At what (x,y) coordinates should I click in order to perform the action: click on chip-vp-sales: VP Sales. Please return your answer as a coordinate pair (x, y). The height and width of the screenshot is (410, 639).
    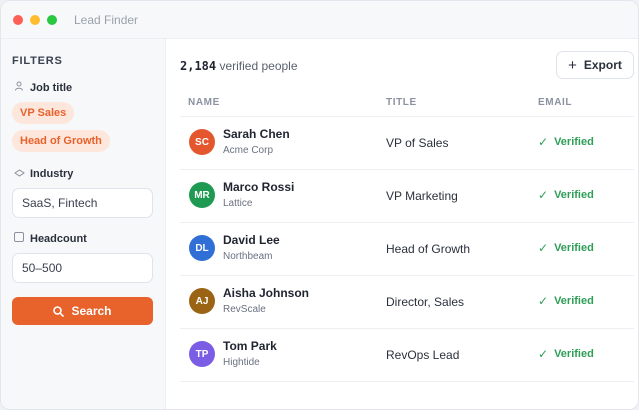
    Looking at the image, I should click on (43, 113).